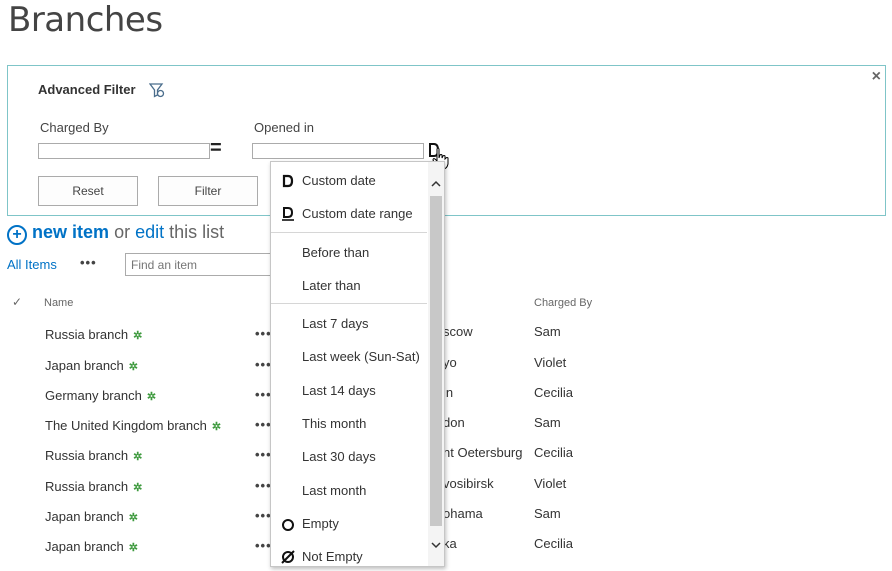 The height and width of the screenshot is (571, 892). Describe the element at coordinates (32, 264) in the screenshot. I see `all-items-view-link: All Items` at that location.